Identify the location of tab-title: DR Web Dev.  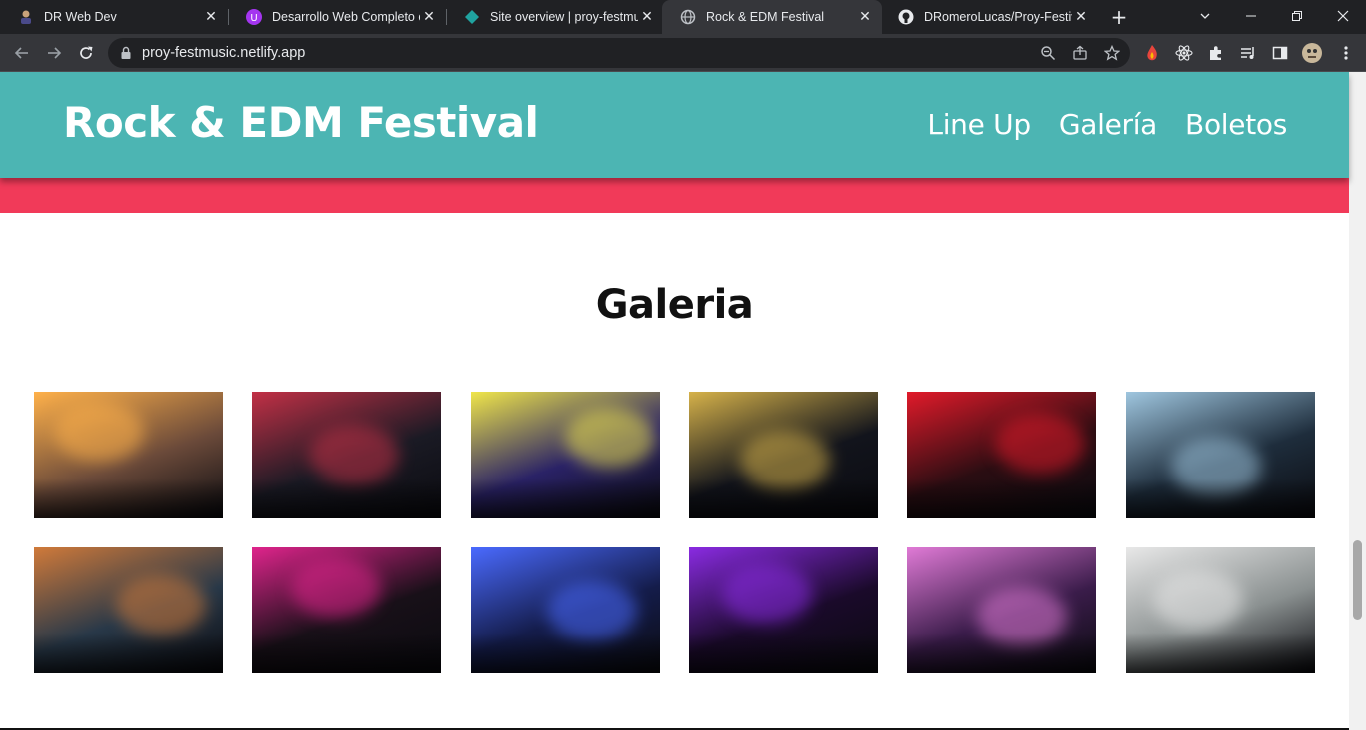
(80, 17).